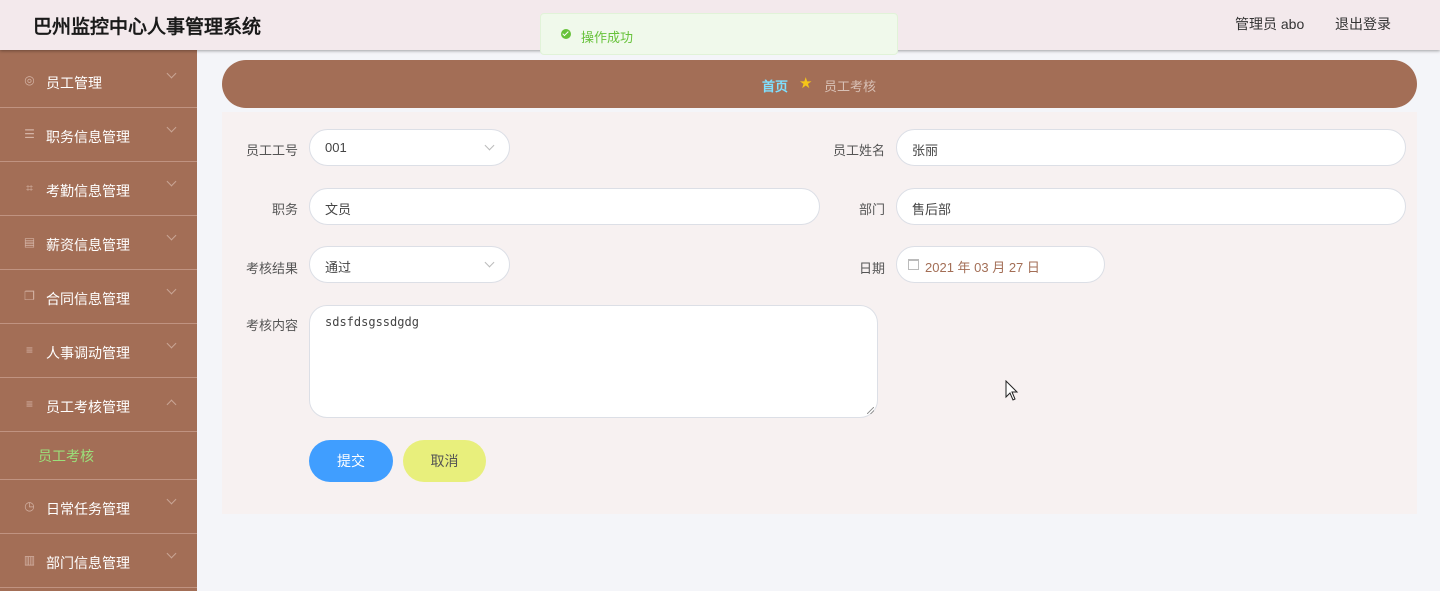 This screenshot has width=1440, height=591. Describe the element at coordinates (564, 206) in the screenshot. I see `position-field: 文员` at that location.